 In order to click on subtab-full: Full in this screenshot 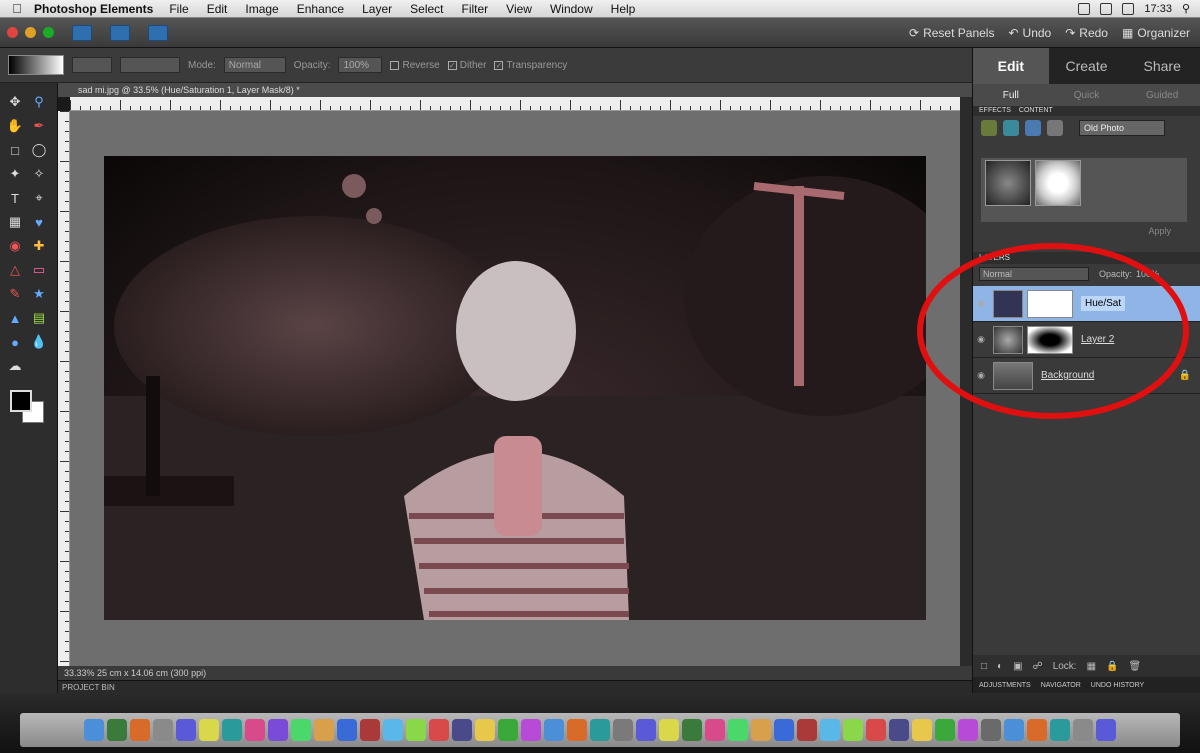, I will do `click(1011, 95)`.